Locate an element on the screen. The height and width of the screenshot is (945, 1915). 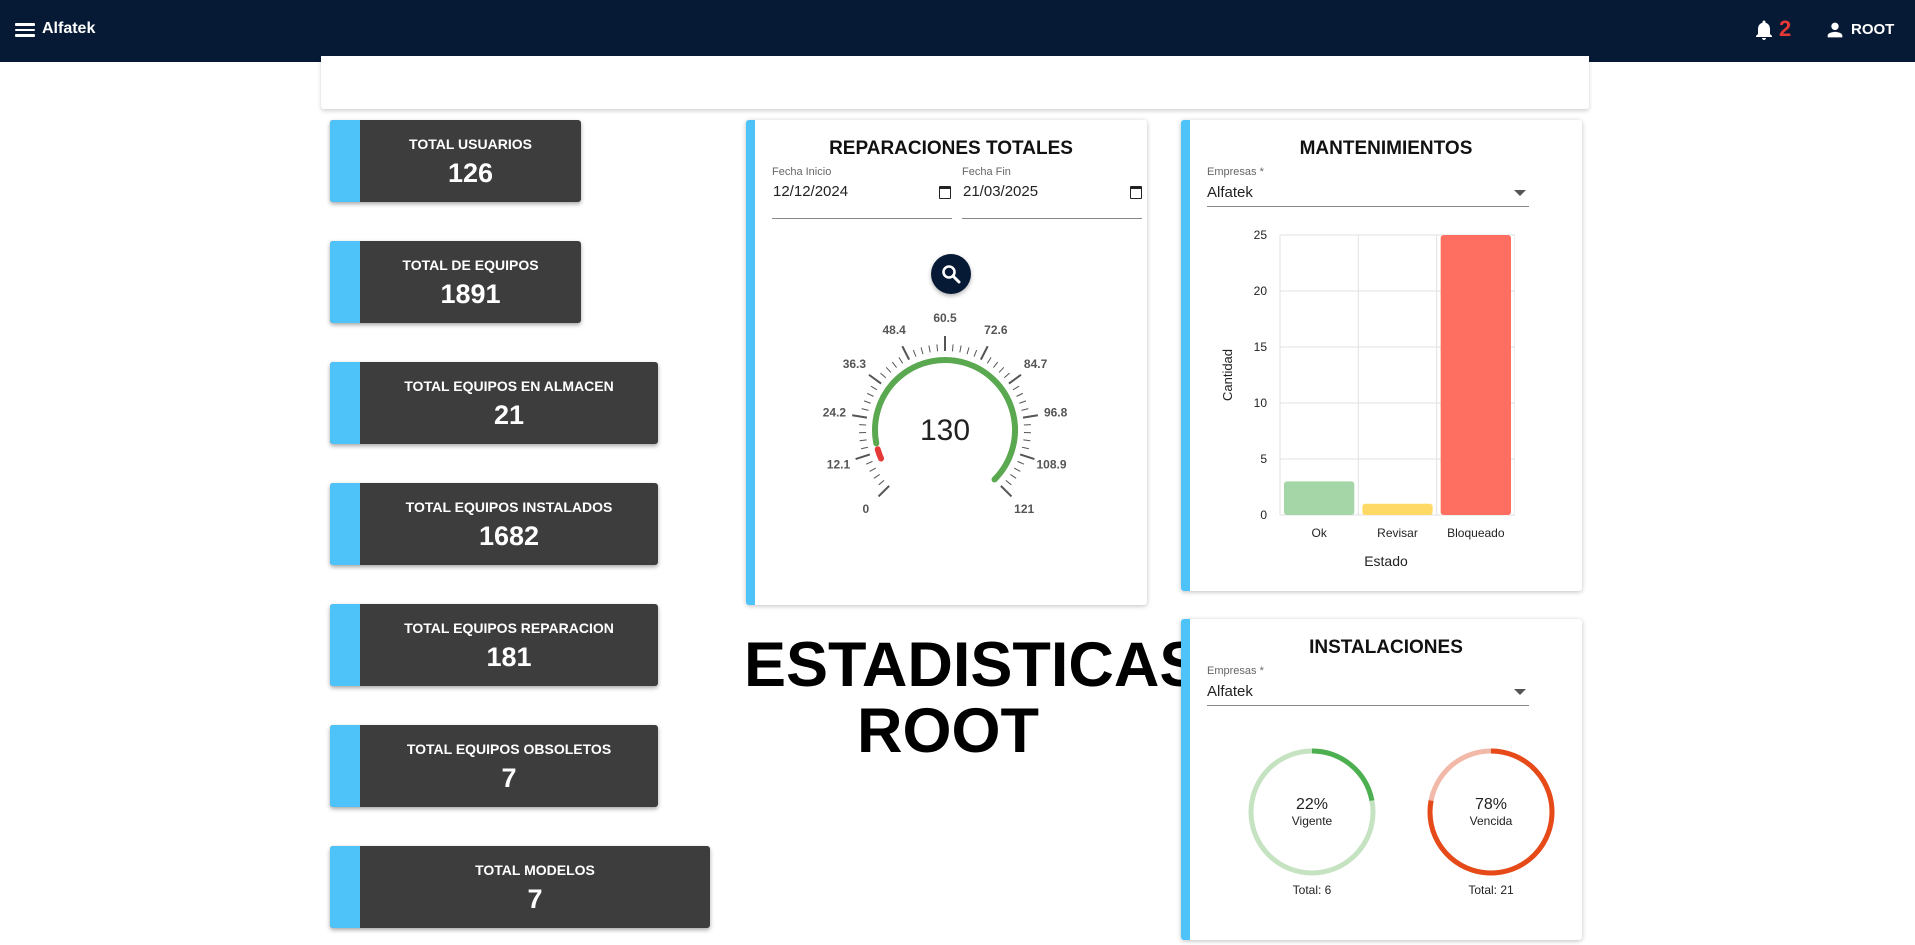
gauge-tick-label: 12.1 is located at coordinates (839, 465).